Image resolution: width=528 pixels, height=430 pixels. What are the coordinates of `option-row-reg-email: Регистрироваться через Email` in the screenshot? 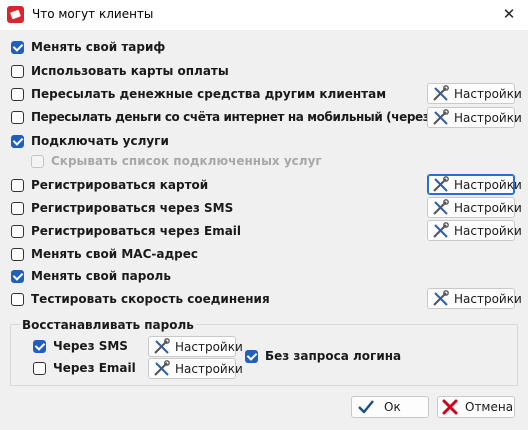 It's located at (126, 231).